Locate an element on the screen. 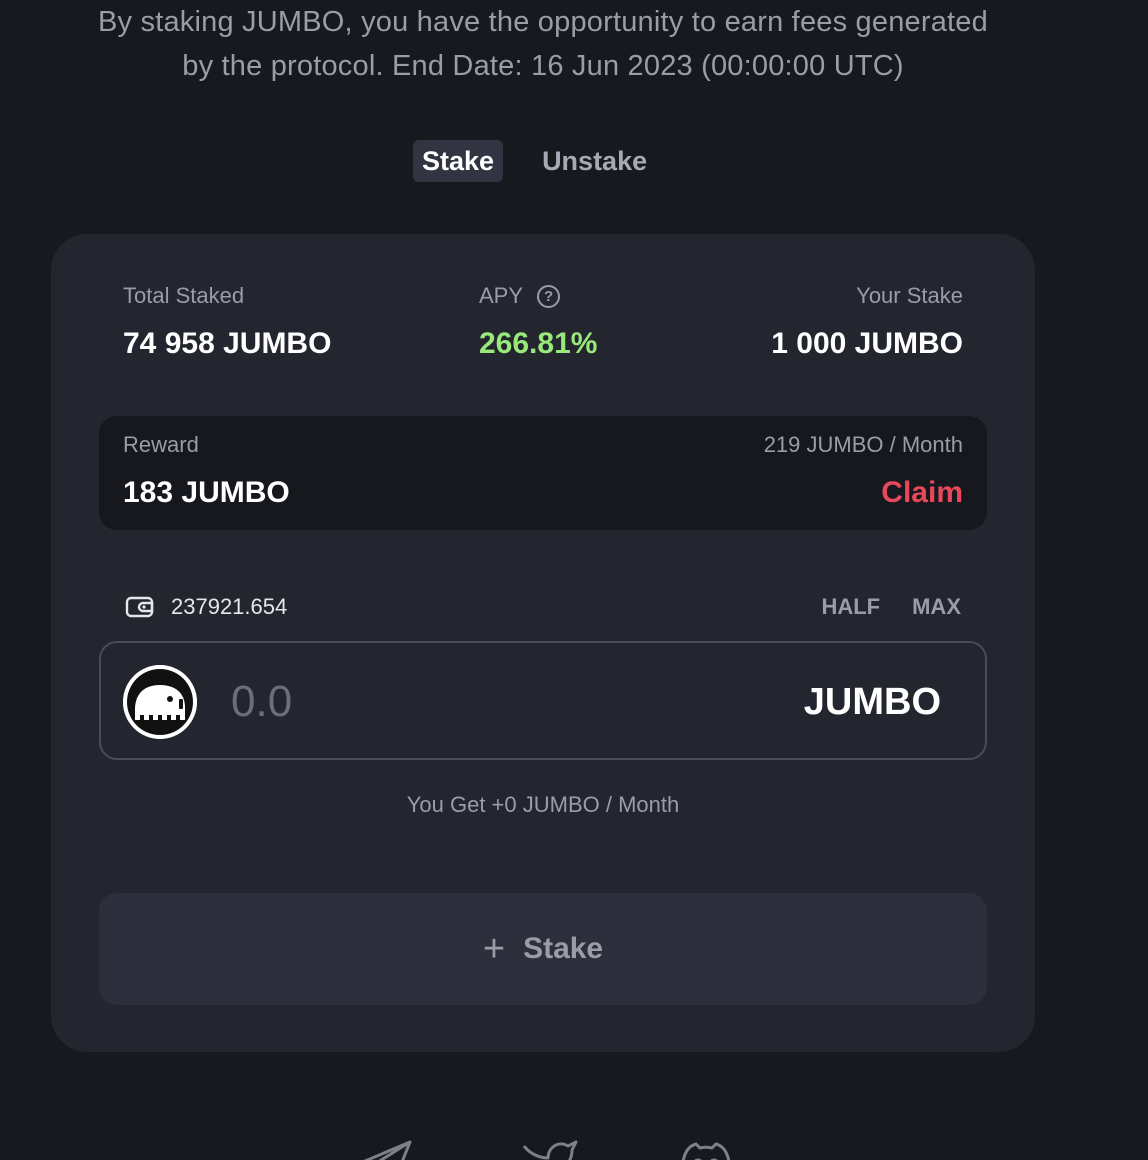  tab-stake: Stake is located at coordinates (458, 161).